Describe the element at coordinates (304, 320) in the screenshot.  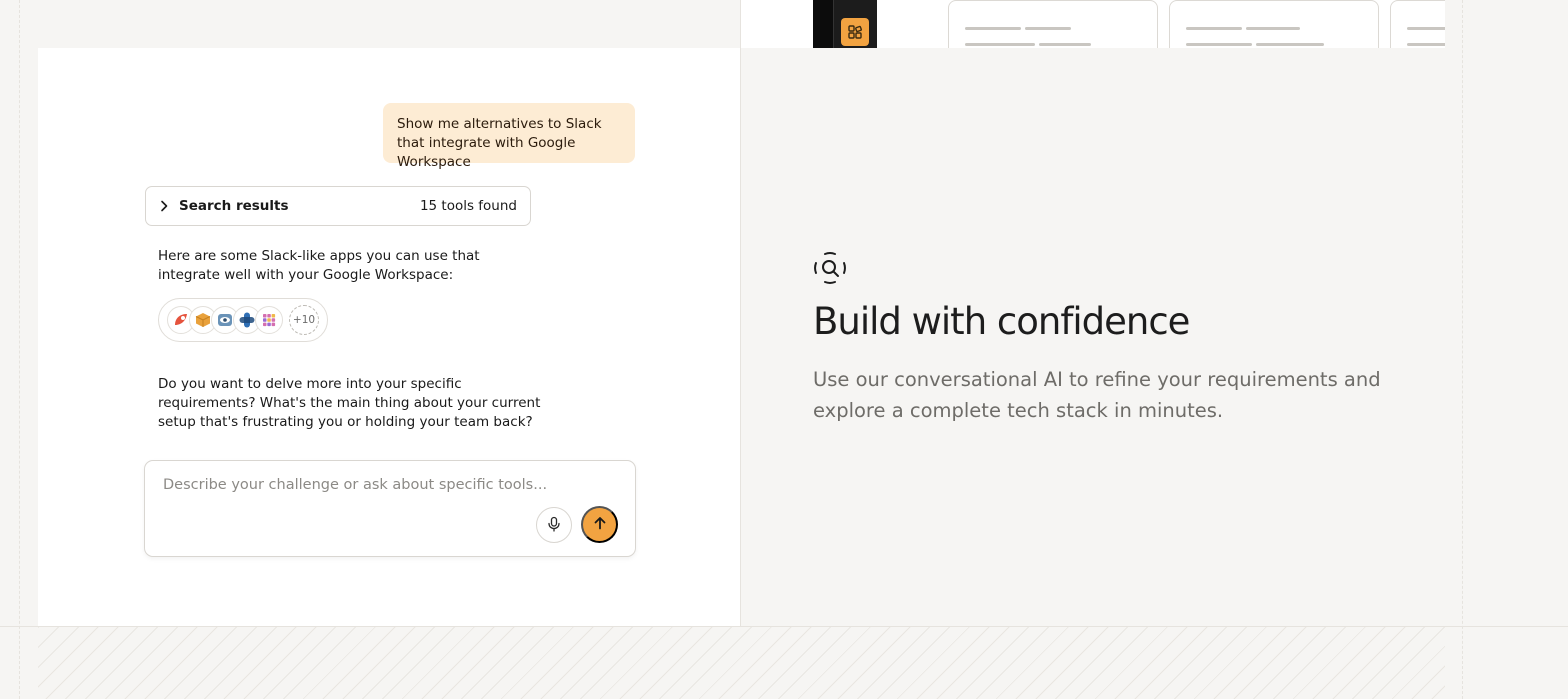
I see `more-tools-badge: +10` at that location.